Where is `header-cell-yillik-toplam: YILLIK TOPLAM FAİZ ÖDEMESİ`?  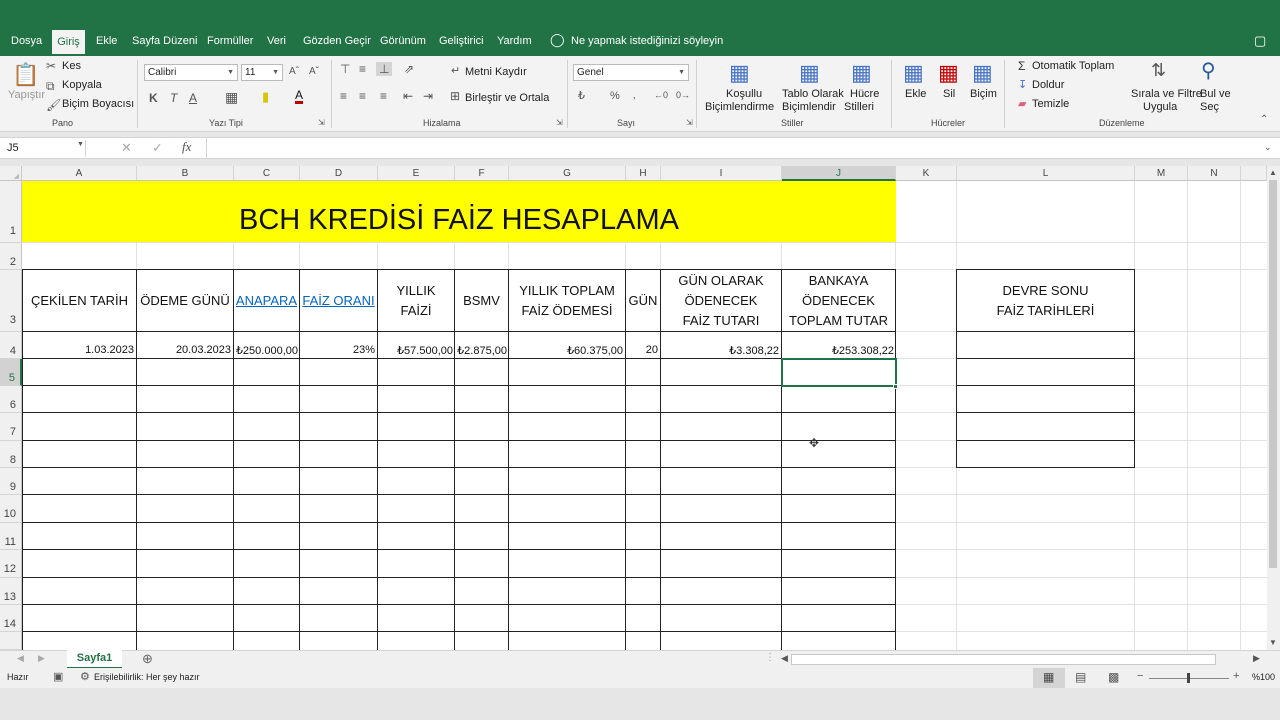
header-cell-yillik-toplam: YILLIK TOPLAM FAİZ ÖDEMESİ is located at coordinates (567, 300).